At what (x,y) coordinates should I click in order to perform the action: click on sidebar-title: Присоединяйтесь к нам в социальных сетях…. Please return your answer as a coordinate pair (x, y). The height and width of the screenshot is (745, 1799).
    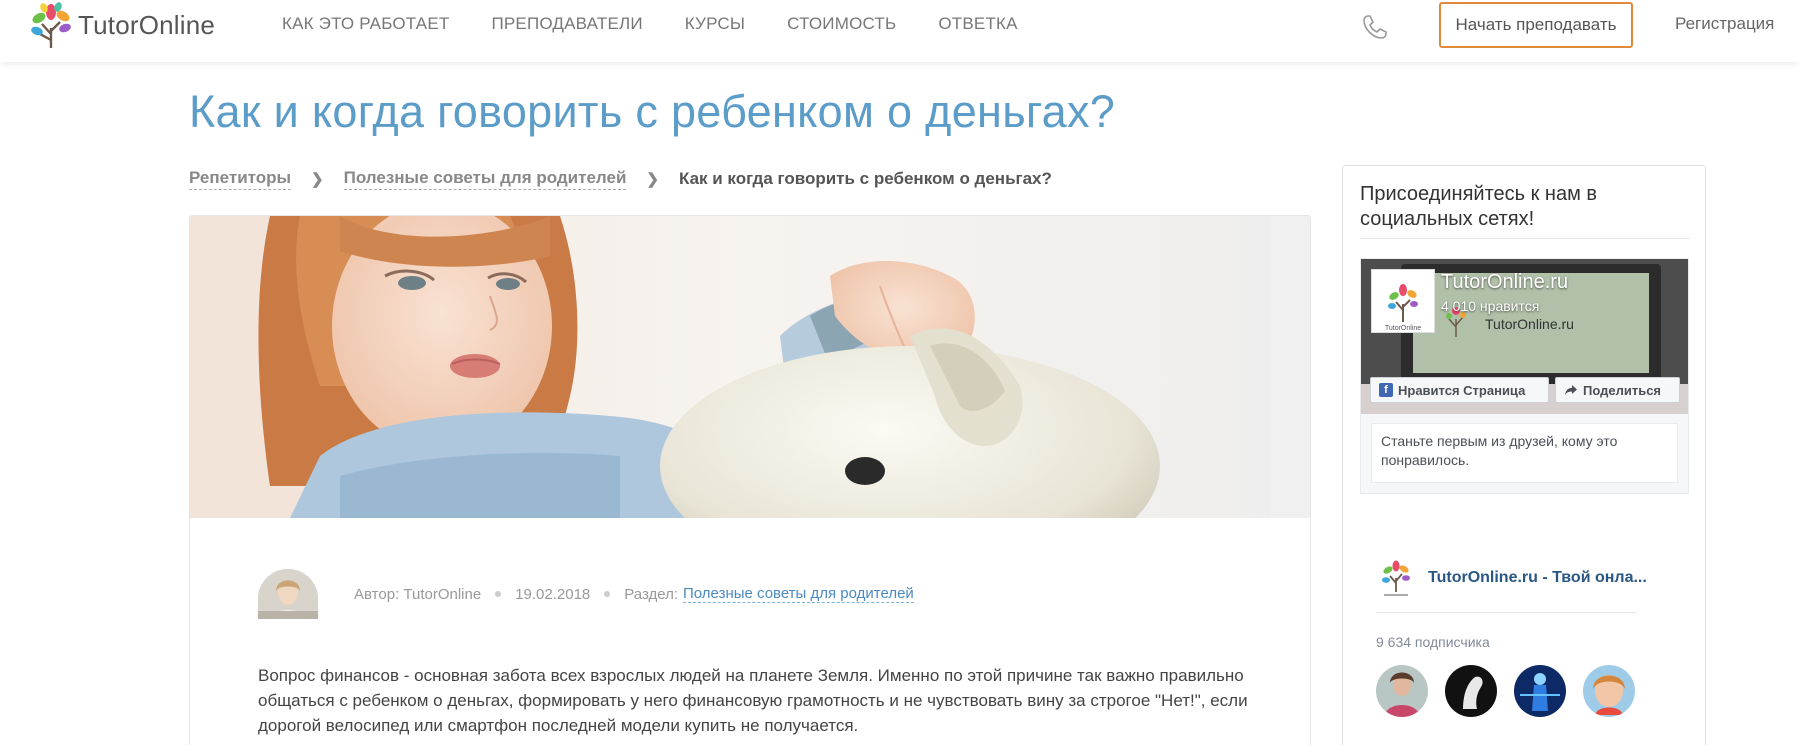
    Looking at the image, I should click on (1479, 206).